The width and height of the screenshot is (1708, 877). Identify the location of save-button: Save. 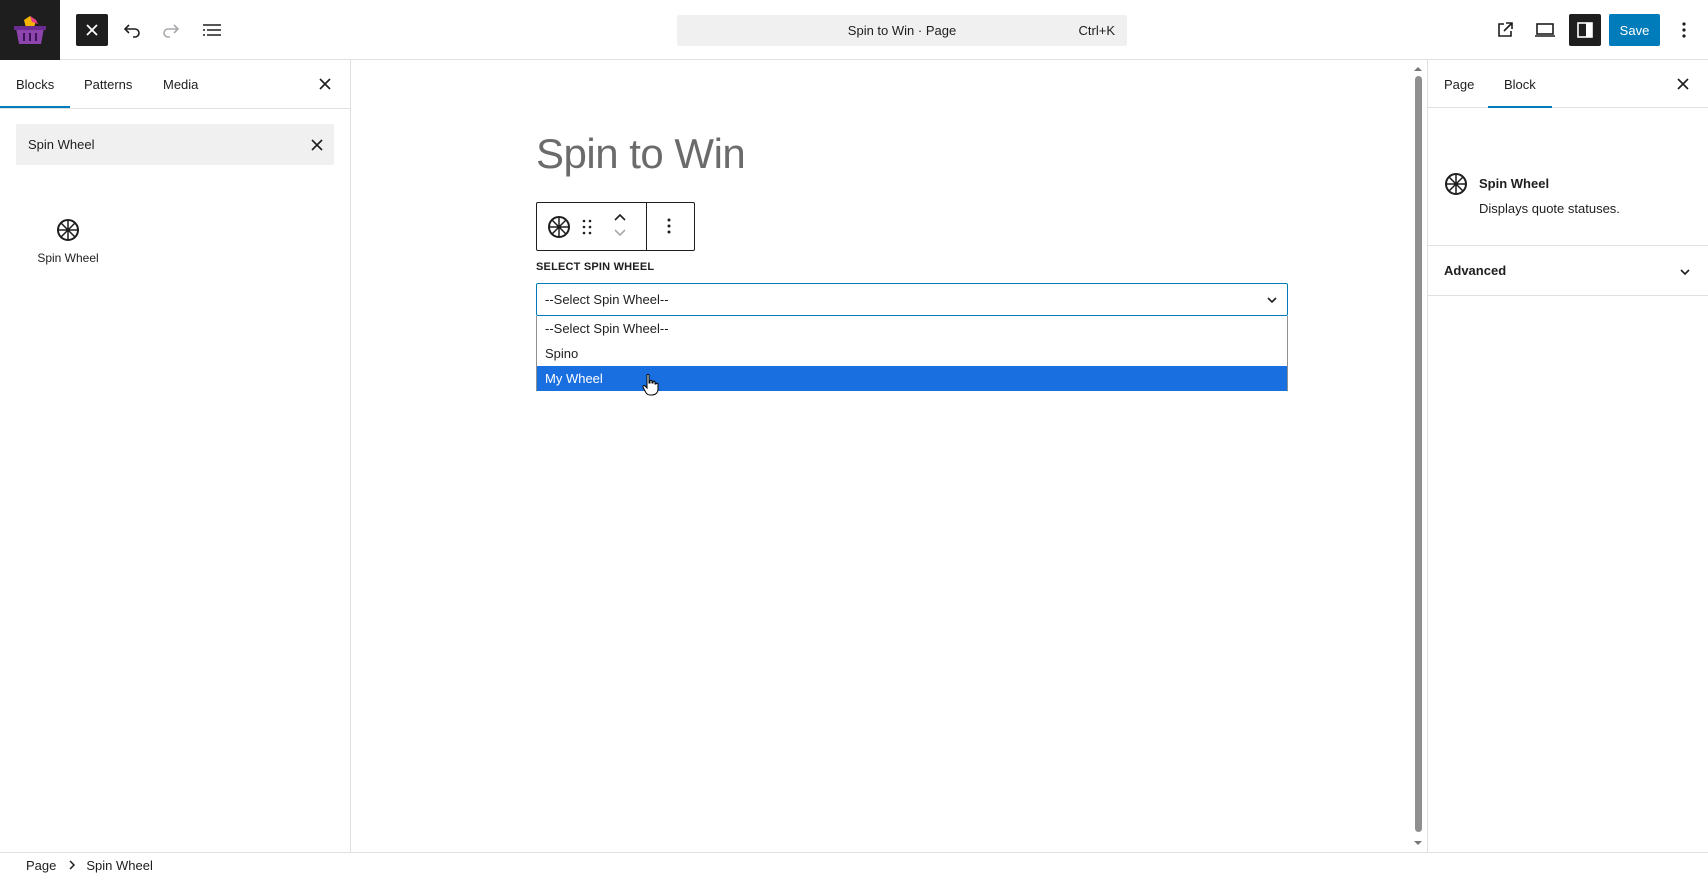
(1634, 30).